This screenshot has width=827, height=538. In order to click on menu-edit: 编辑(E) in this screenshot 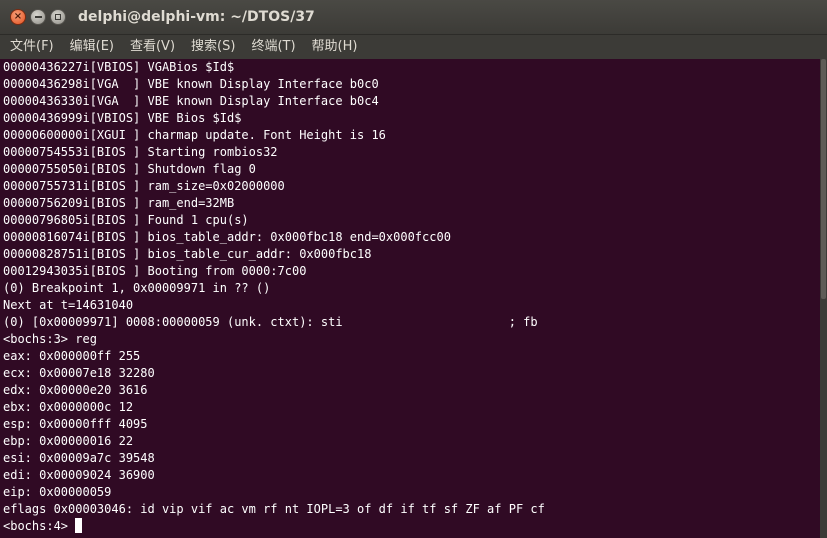, I will do `click(89, 47)`.